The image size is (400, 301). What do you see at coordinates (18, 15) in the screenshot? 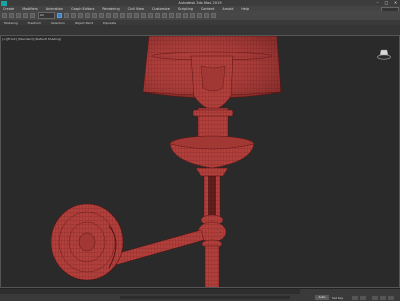
I see `link-button` at bounding box center [18, 15].